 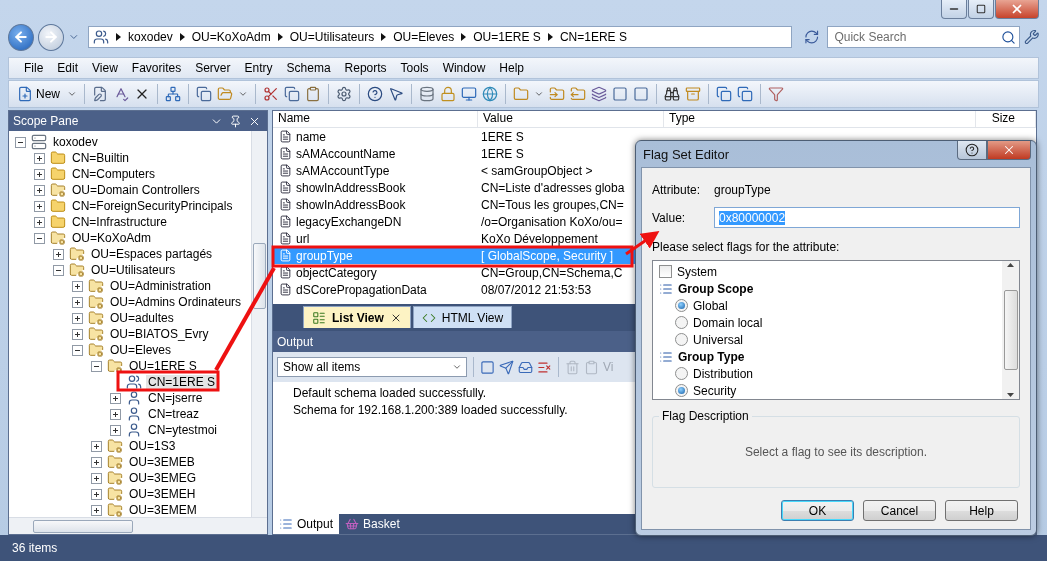 I want to click on pointer-icon, so click(x=396, y=94).